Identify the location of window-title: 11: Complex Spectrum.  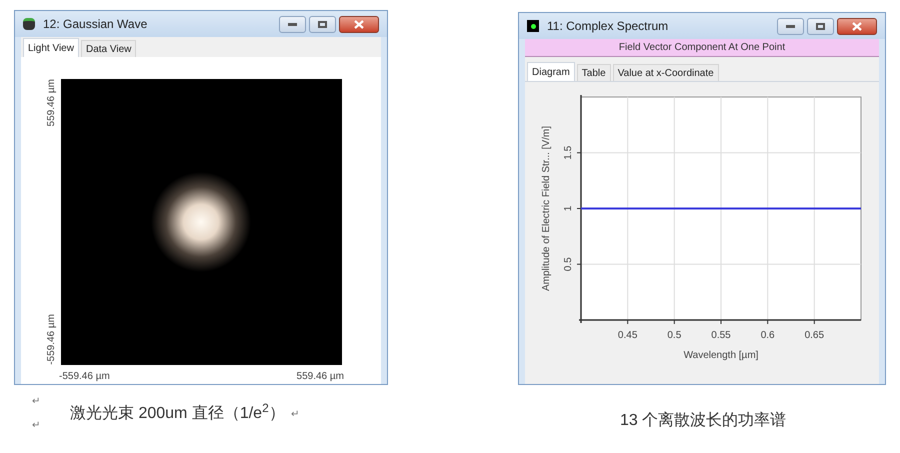
(608, 26).